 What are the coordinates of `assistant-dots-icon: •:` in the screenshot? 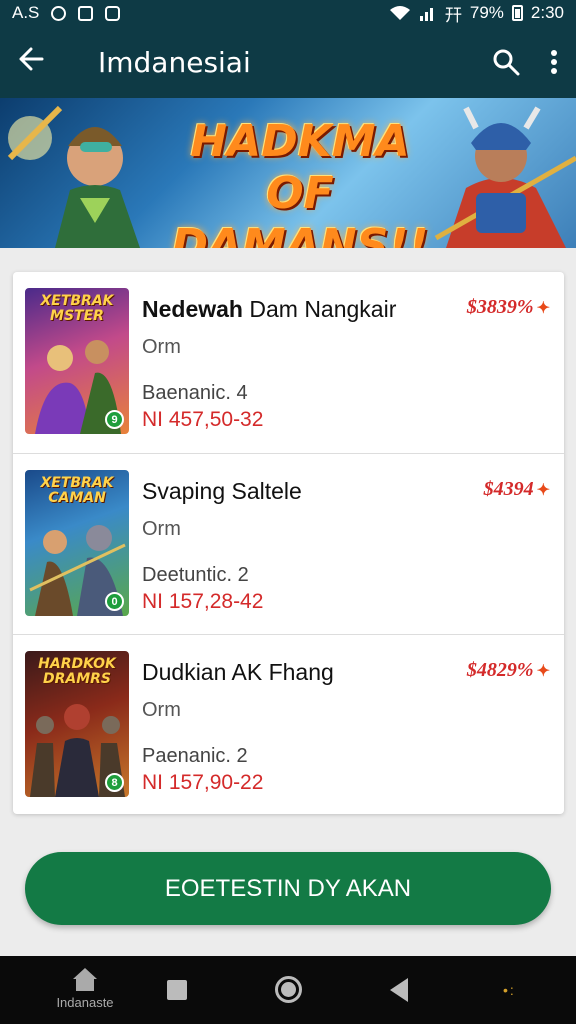 It's located at (509, 990).